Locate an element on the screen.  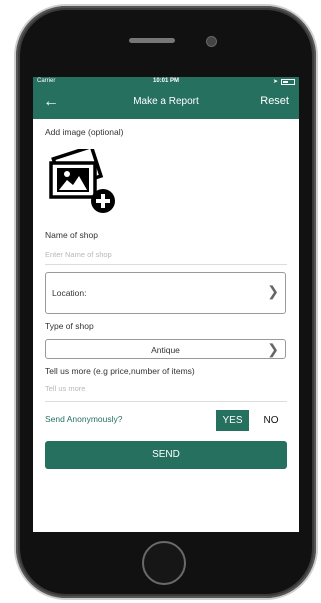
shop-type-value: Antique is located at coordinates (165, 350).